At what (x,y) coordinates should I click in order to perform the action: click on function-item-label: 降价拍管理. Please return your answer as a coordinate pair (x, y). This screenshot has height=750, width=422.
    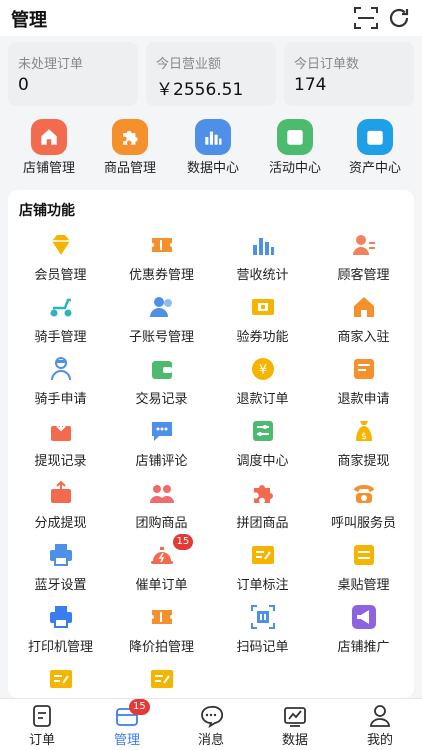
    Looking at the image, I should click on (161, 647).